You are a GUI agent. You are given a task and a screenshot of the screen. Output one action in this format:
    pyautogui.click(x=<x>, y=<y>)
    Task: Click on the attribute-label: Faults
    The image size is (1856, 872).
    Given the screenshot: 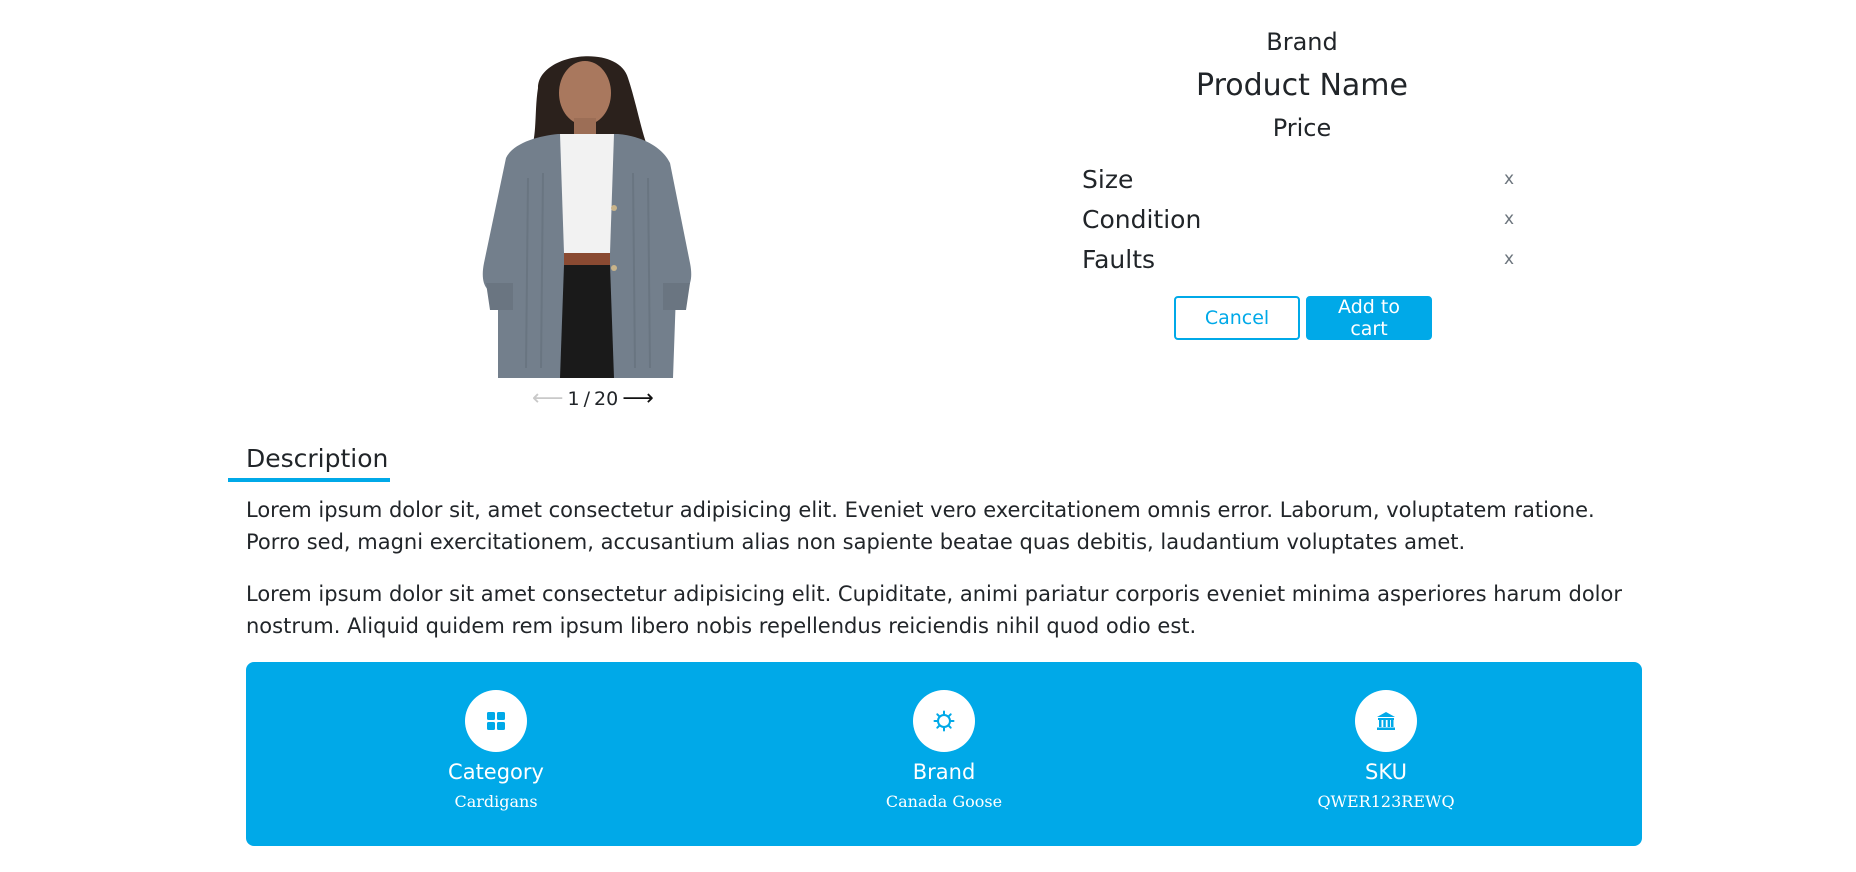 What is the action you would take?
    pyautogui.click(x=1119, y=259)
    